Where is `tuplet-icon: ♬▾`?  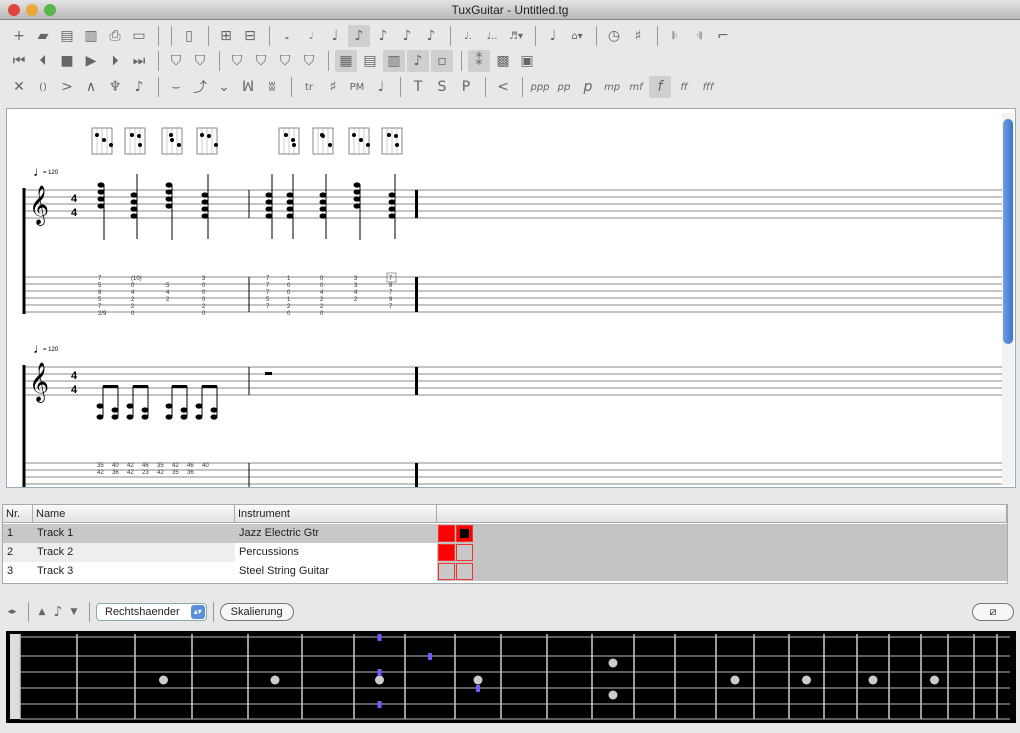
tuplet-icon: ♬▾ is located at coordinates (516, 36).